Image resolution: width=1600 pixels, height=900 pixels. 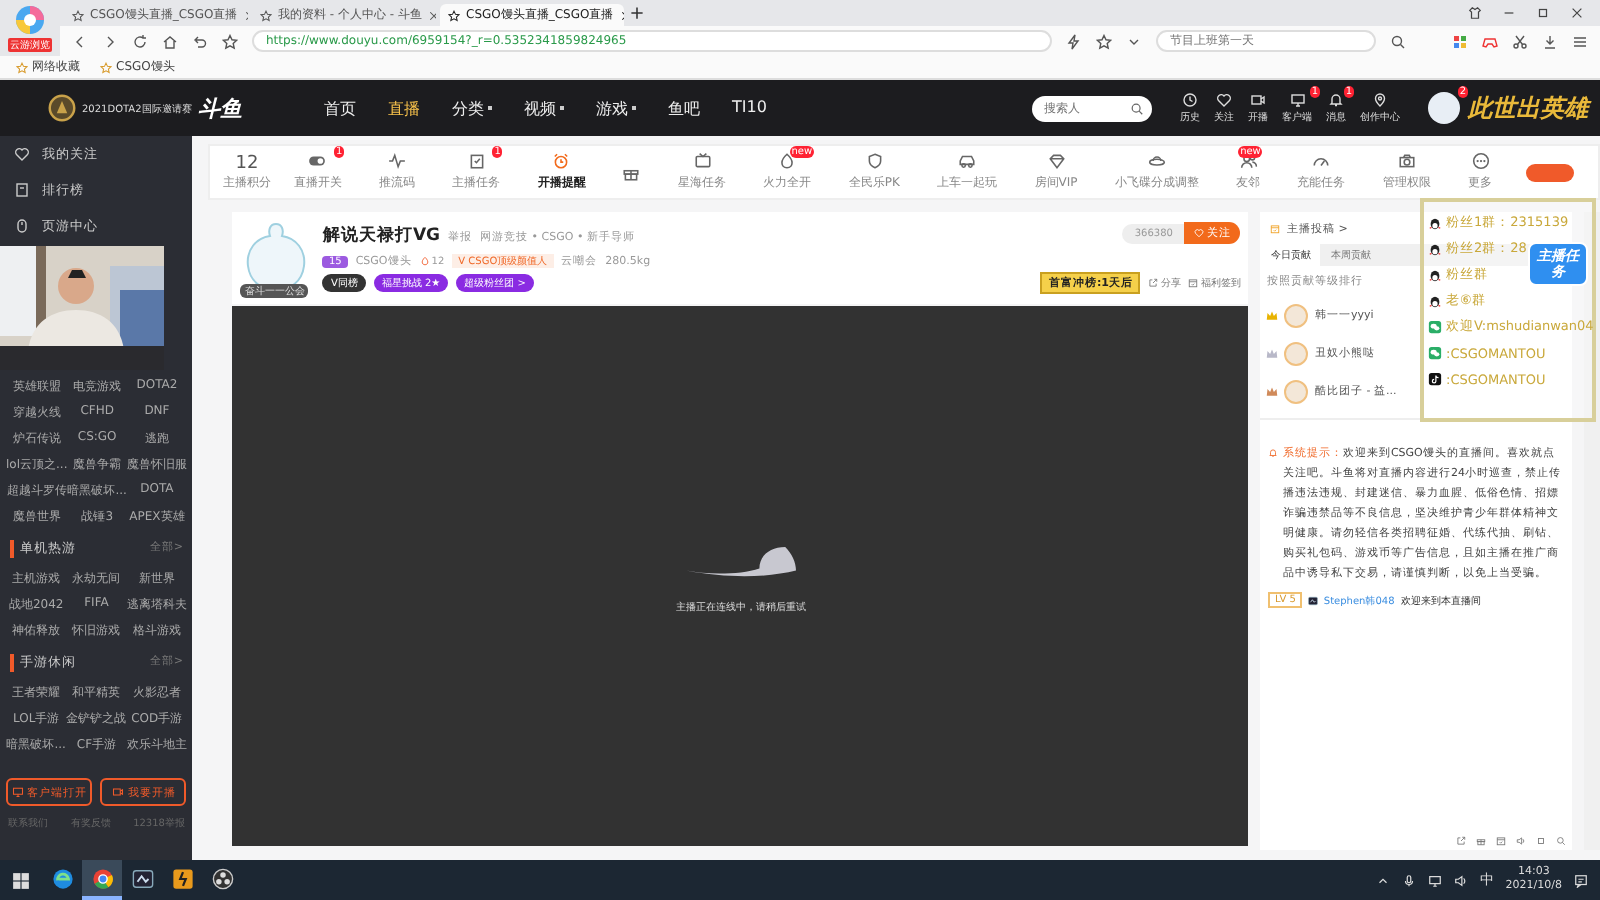 I want to click on toggle-icon, so click(x=317, y=161).